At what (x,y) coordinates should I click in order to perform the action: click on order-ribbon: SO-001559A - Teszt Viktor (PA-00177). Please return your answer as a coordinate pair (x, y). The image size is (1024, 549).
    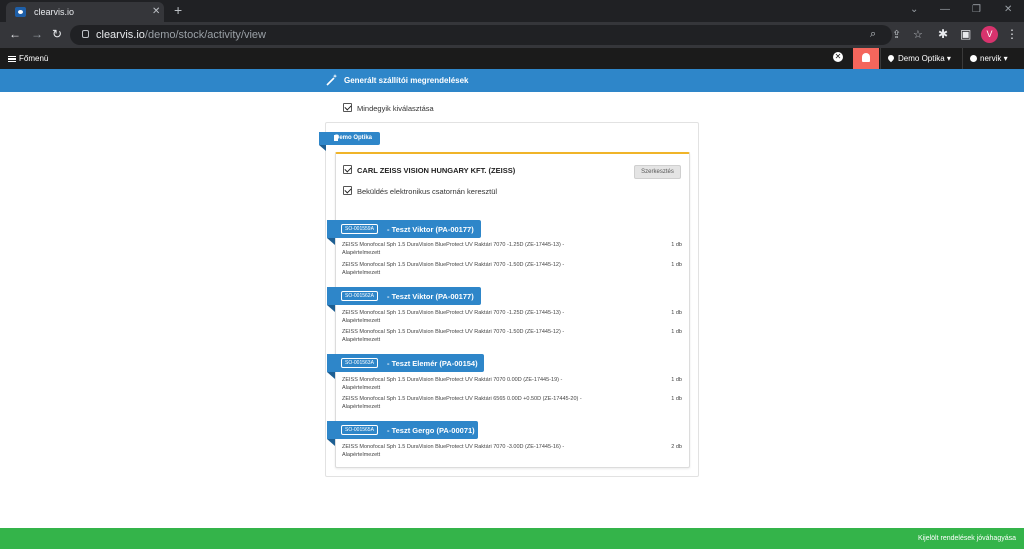
    Looking at the image, I should click on (404, 232).